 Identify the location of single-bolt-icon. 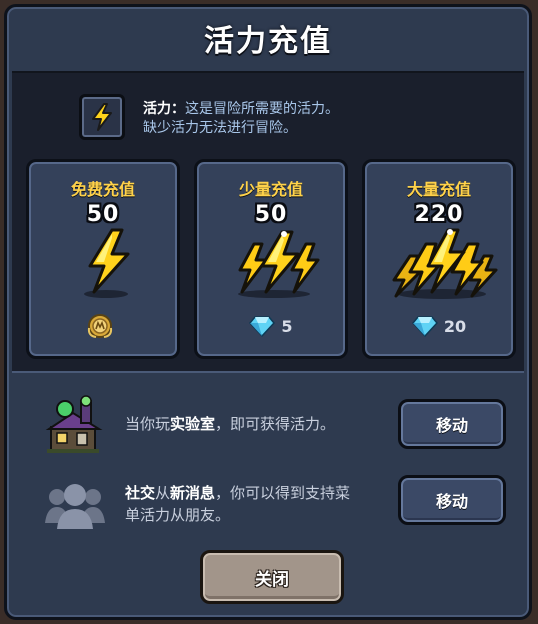
(107, 263).